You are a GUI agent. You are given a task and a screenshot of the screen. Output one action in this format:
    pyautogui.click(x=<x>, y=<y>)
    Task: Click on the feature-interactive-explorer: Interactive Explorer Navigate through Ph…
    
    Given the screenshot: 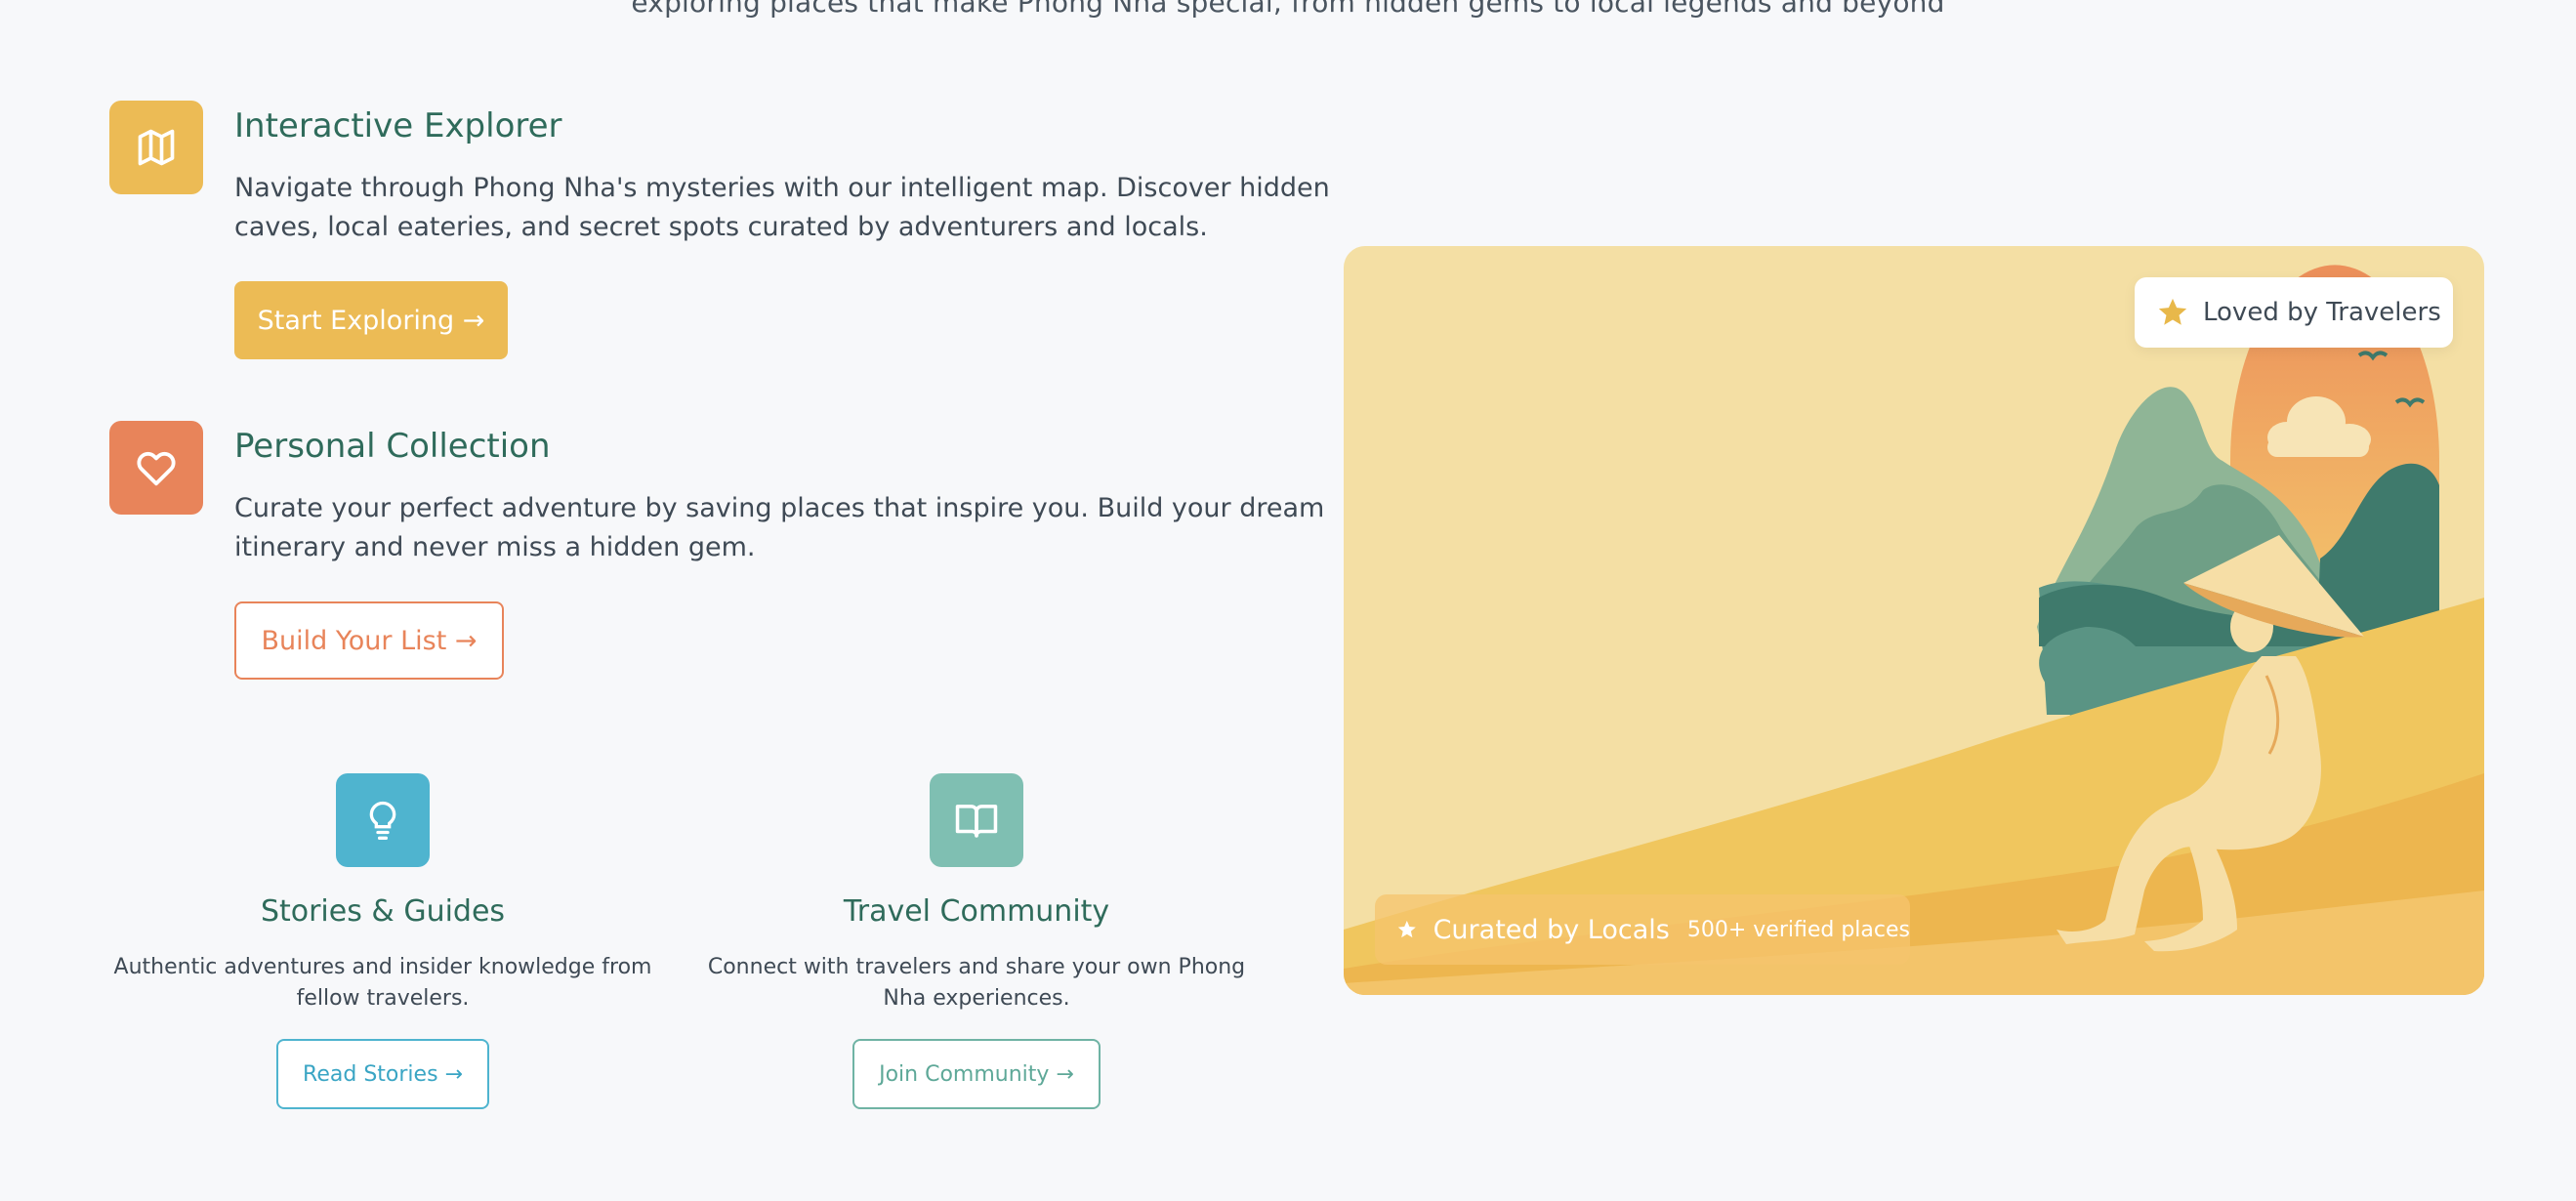 What is the action you would take?
    pyautogui.click(x=719, y=232)
    